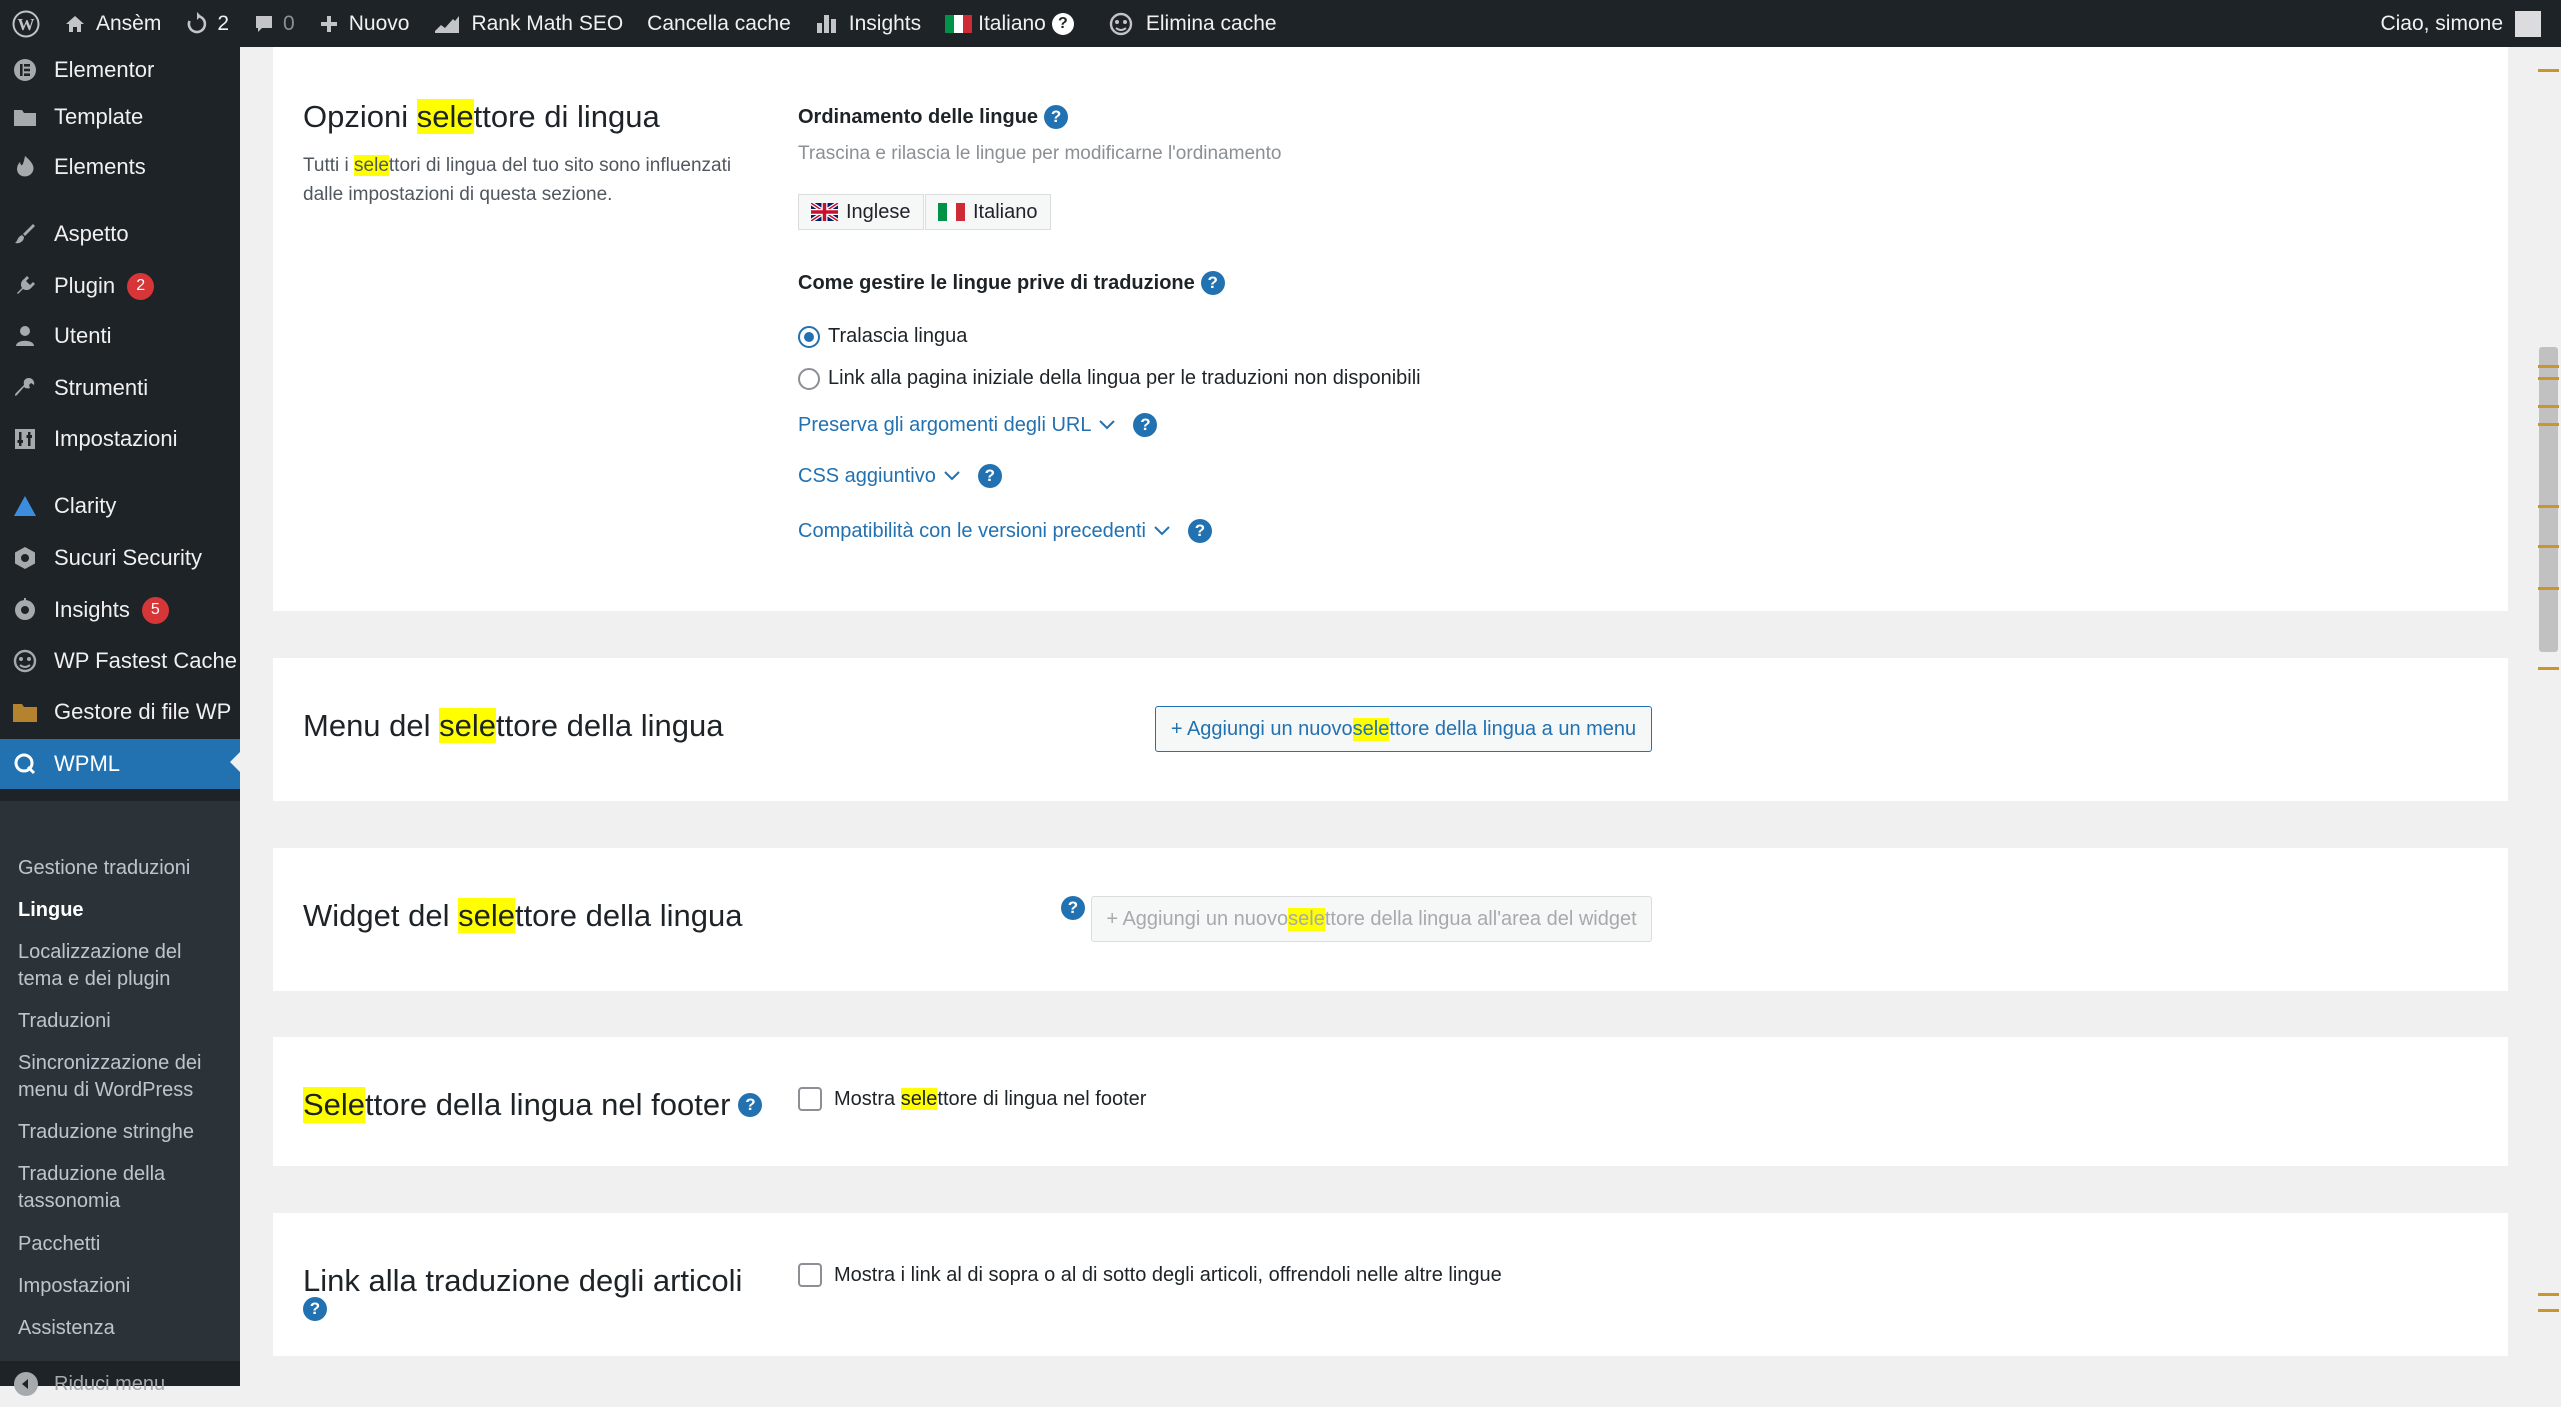 The width and height of the screenshot is (2561, 1407). Describe the element at coordinates (123, 1286) in the screenshot. I see `submenu-impostazioni: Impostazioni` at that location.